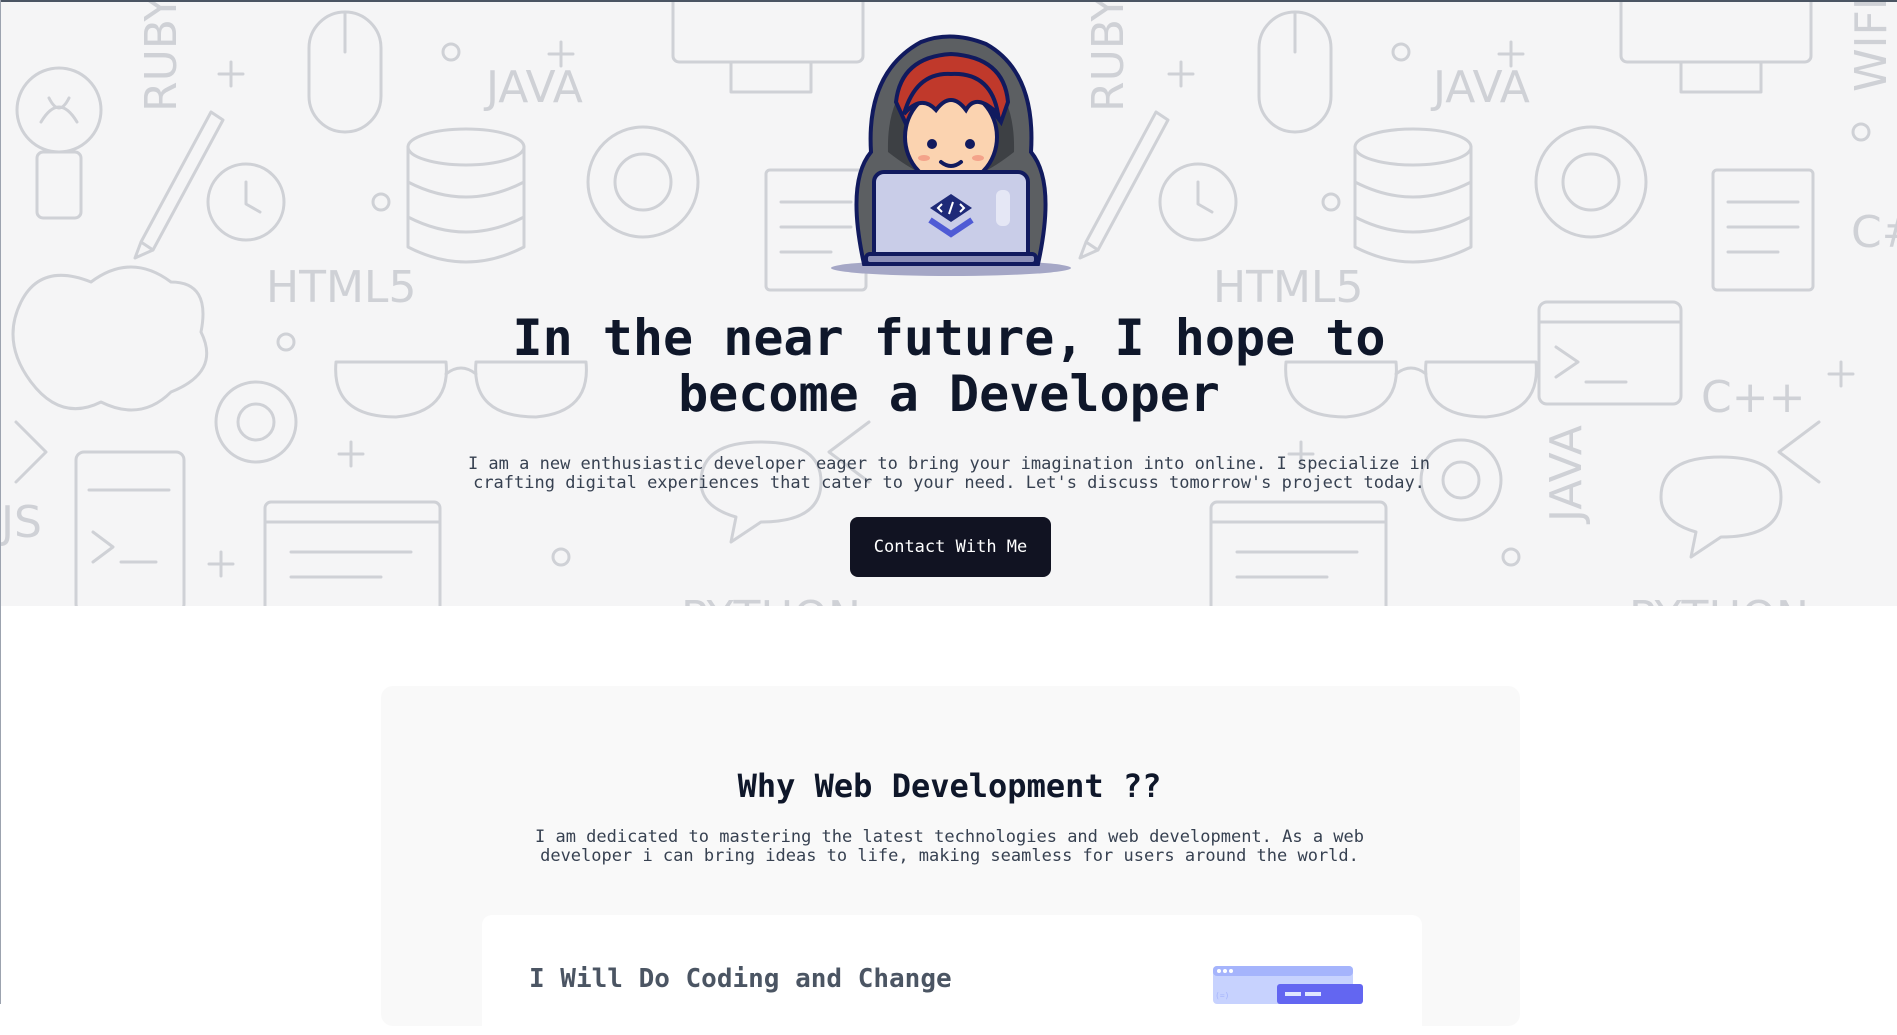 The width and height of the screenshot is (1897, 1035). What do you see at coordinates (771, 599) in the screenshot?
I see `doodle-word-python: PYTHON` at bounding box center [771, 599].